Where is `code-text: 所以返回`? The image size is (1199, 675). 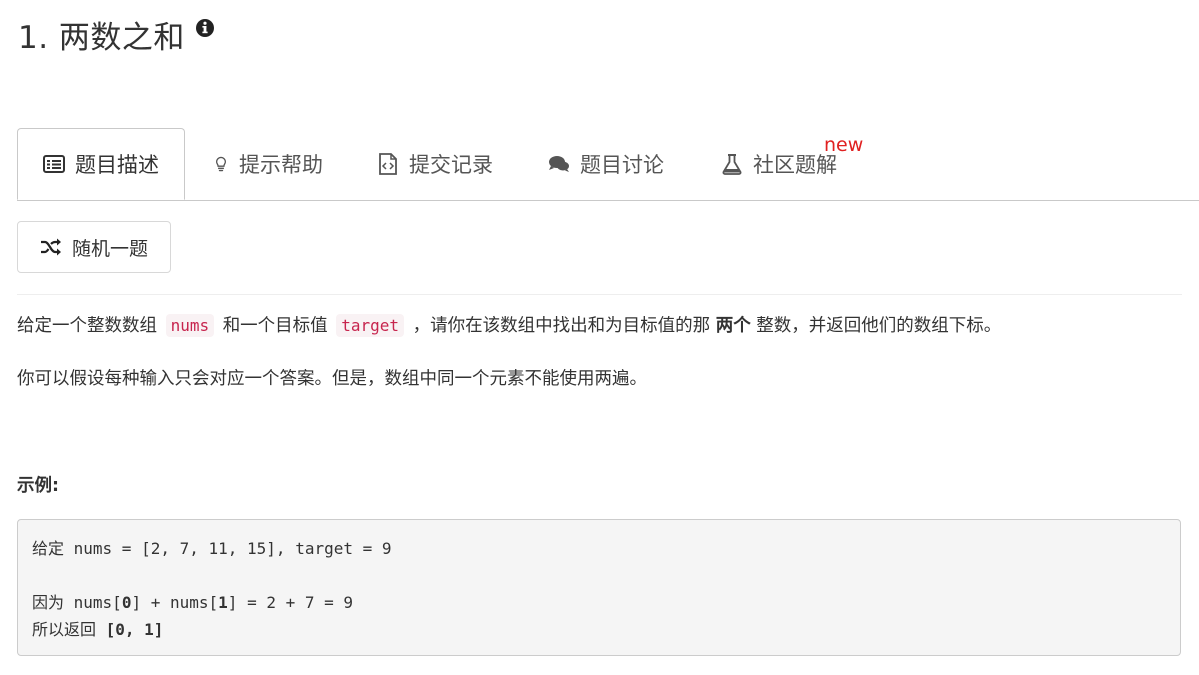
code-text: 所以返回 is located at coordinates (69, 629).